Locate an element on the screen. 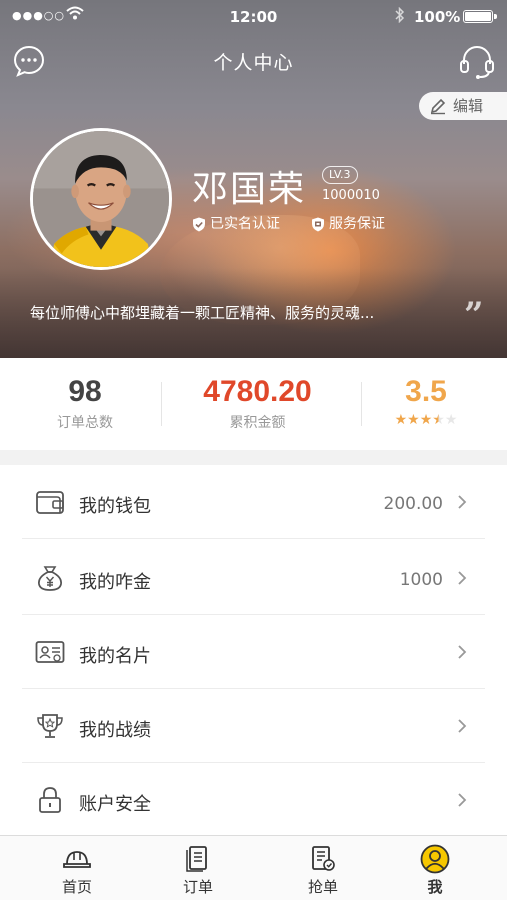  tab-home: 首页 is located at coordinates (77, 868).